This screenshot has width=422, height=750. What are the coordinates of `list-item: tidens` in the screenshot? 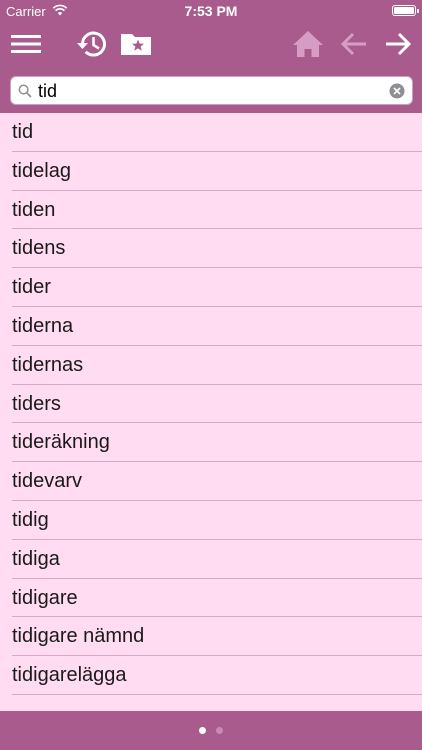 It's located at (211, 248).